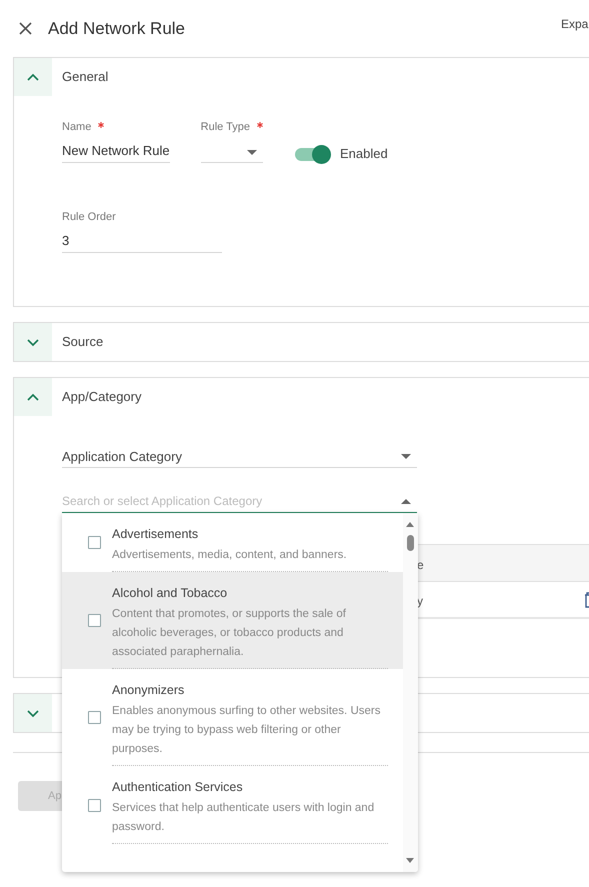 Image resolution: width=589 pixels, height=887 pixels. What do you see at coordinates (178, 787) in the screenshot?
I see `option-title: Authentication Services` at bounding box center [178, 787].